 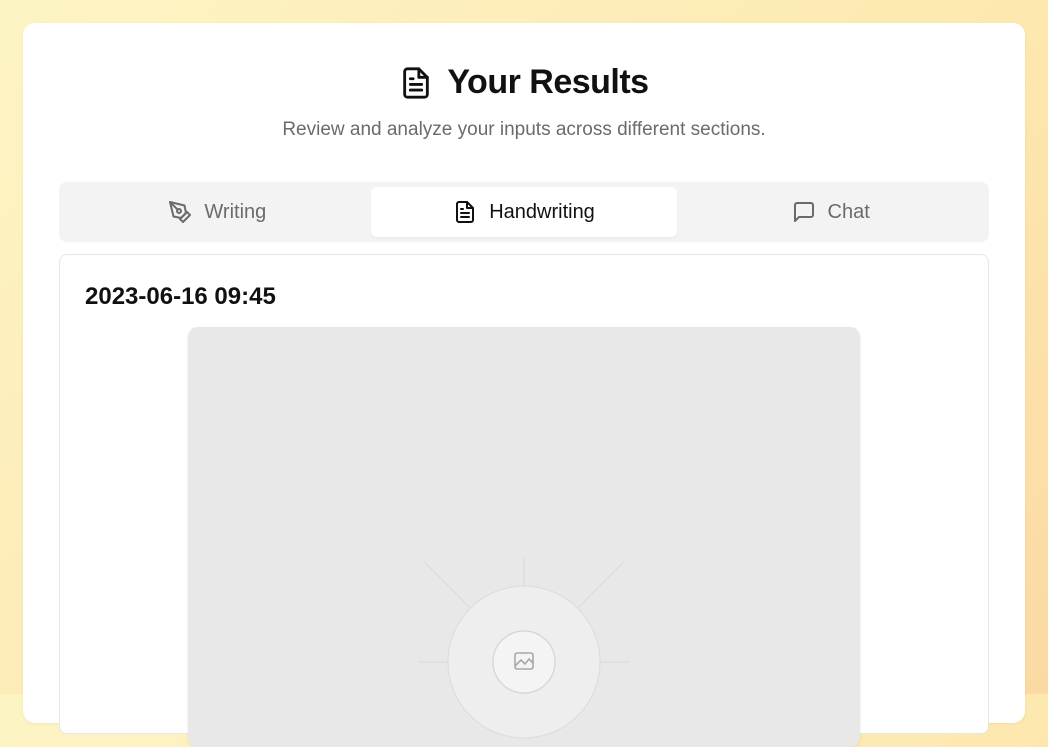 I want to click on tab-writing: Writing, so click(x=217, y=212).